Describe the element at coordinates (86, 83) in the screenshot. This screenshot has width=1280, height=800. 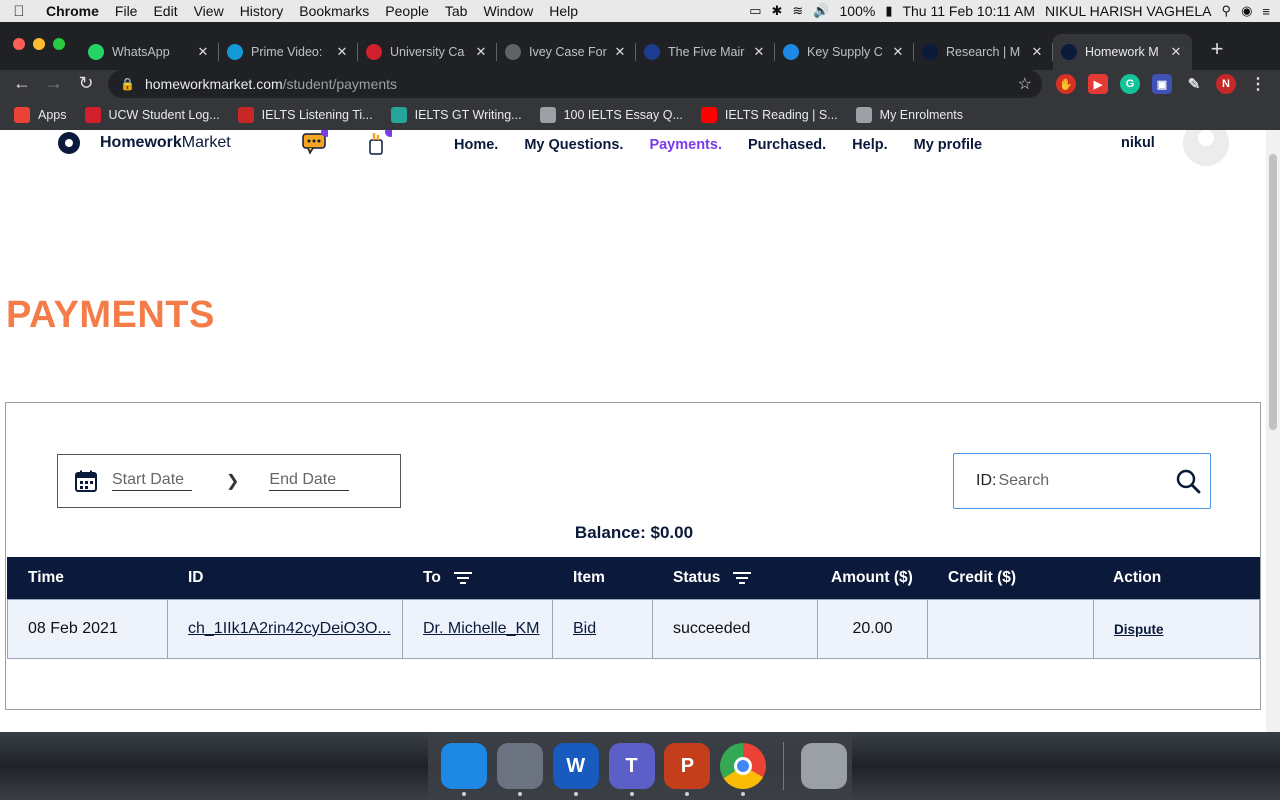
I see `reload-icon: ↻` at that location.